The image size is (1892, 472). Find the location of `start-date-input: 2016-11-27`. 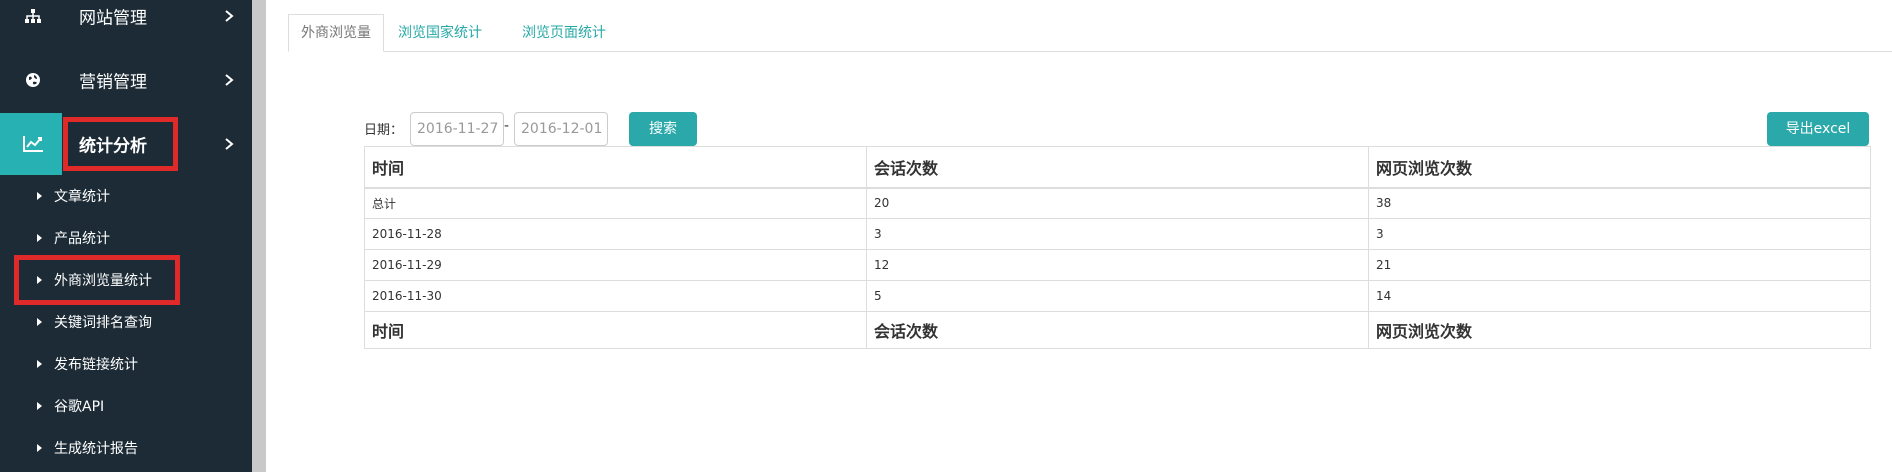

start-date-input: 2016-11-27 is located at coordinates (457, 129).